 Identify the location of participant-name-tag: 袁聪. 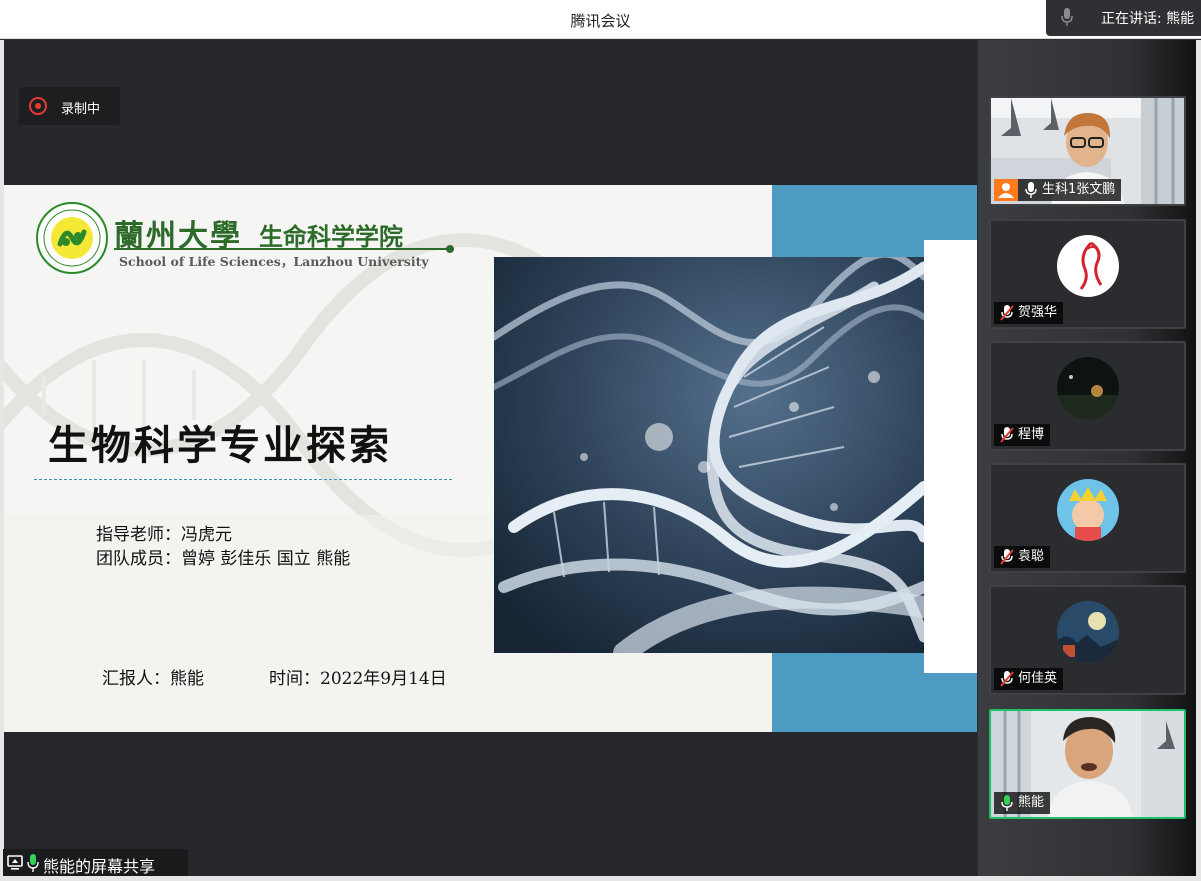
(1022, 557).